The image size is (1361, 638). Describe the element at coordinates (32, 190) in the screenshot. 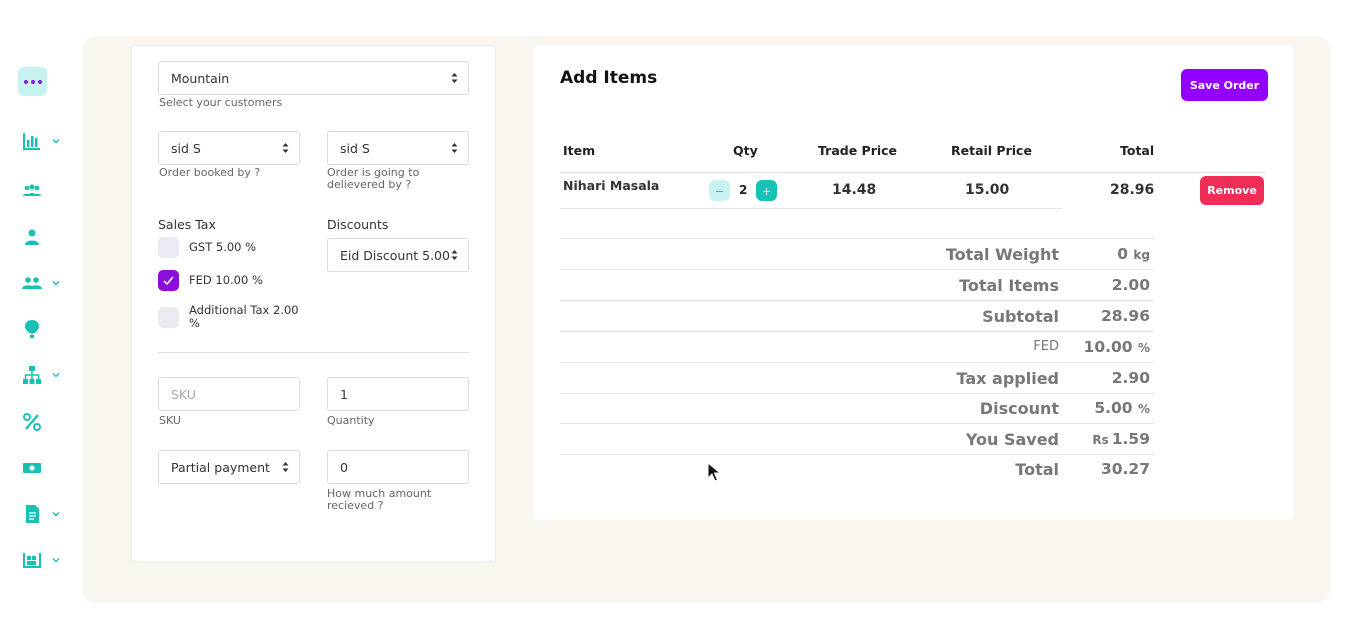

I see `users-group-icon` at that location.